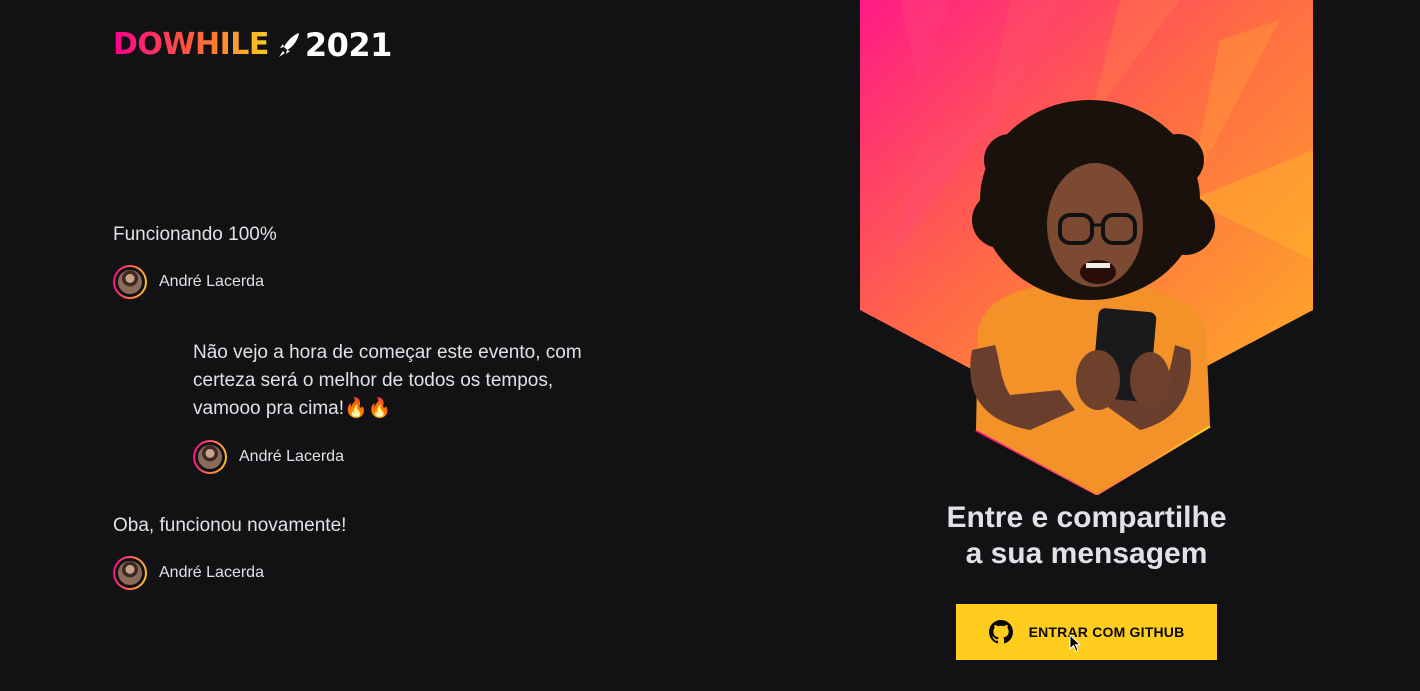 This screenshot has height=691, width=1420. I want to click on message-text: Funcionando 100%, so click(195, 234).